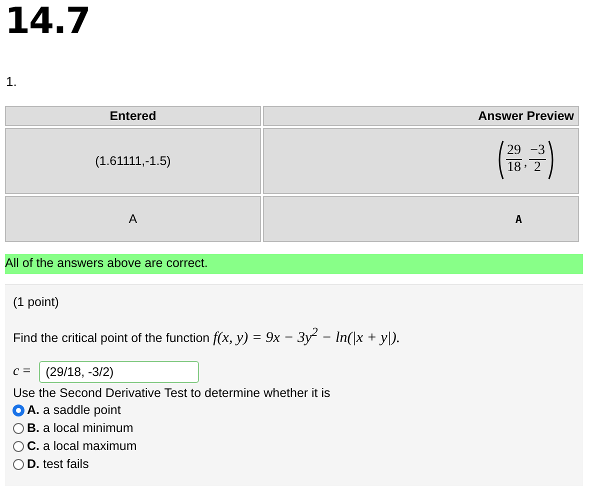  I want to click on fraction: 29 18, so click(514, 159).